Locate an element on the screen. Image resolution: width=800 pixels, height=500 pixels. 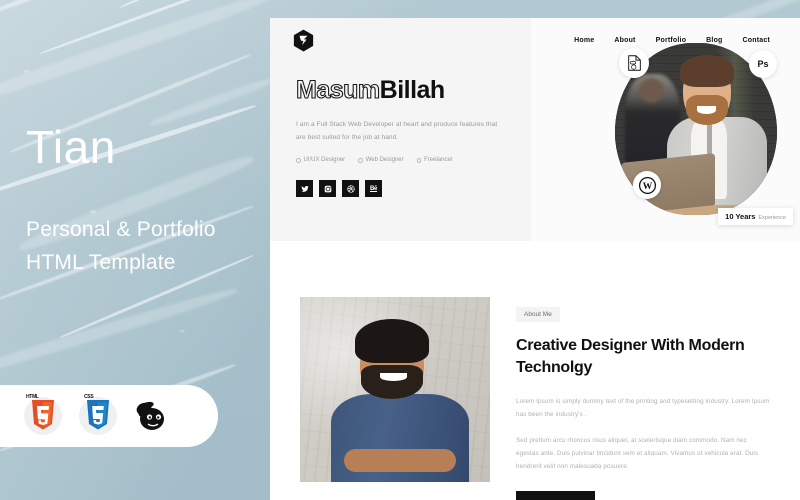
css3-badge: CSS is located at coordinates (98, 414).